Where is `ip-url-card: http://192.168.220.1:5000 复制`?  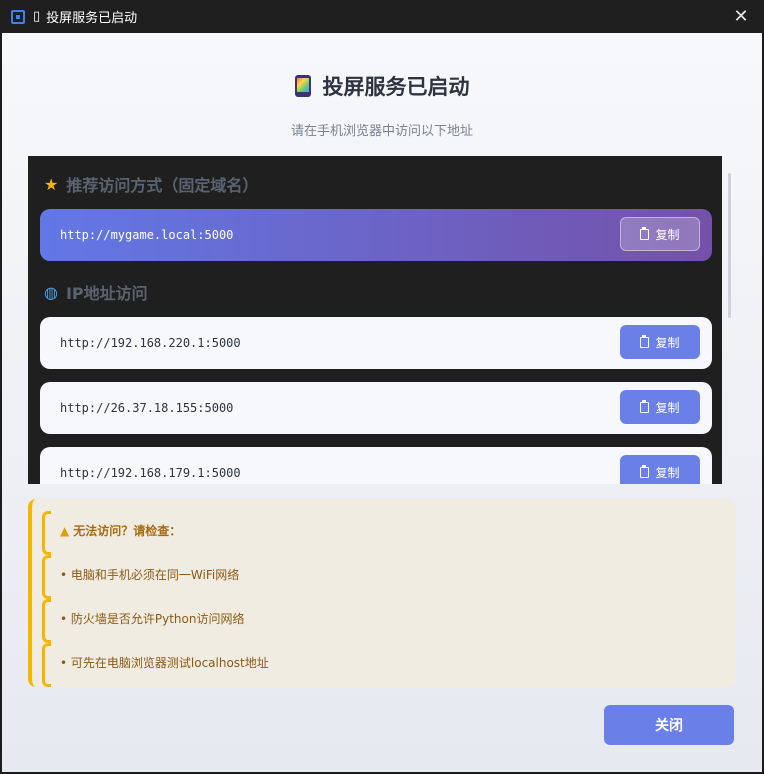
ip-url-card: http://192.168.220.1:5000 复制 is located at coordinates (376, 343).